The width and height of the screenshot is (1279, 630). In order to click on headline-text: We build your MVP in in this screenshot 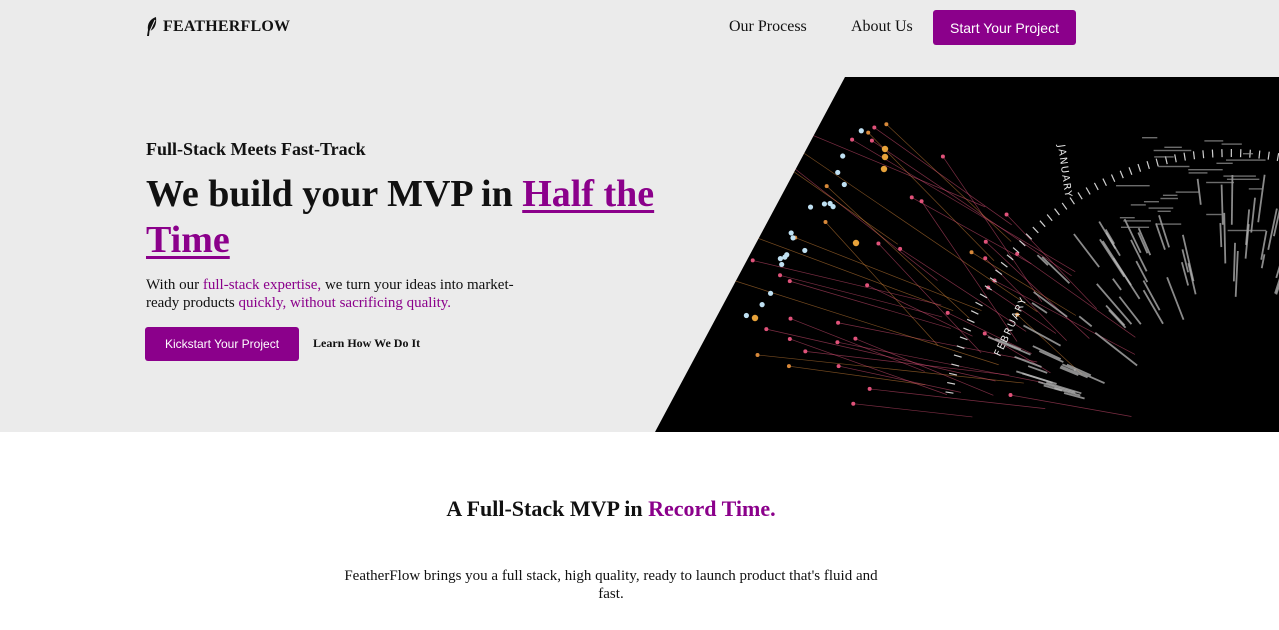, I will do `click(334, 194)`.